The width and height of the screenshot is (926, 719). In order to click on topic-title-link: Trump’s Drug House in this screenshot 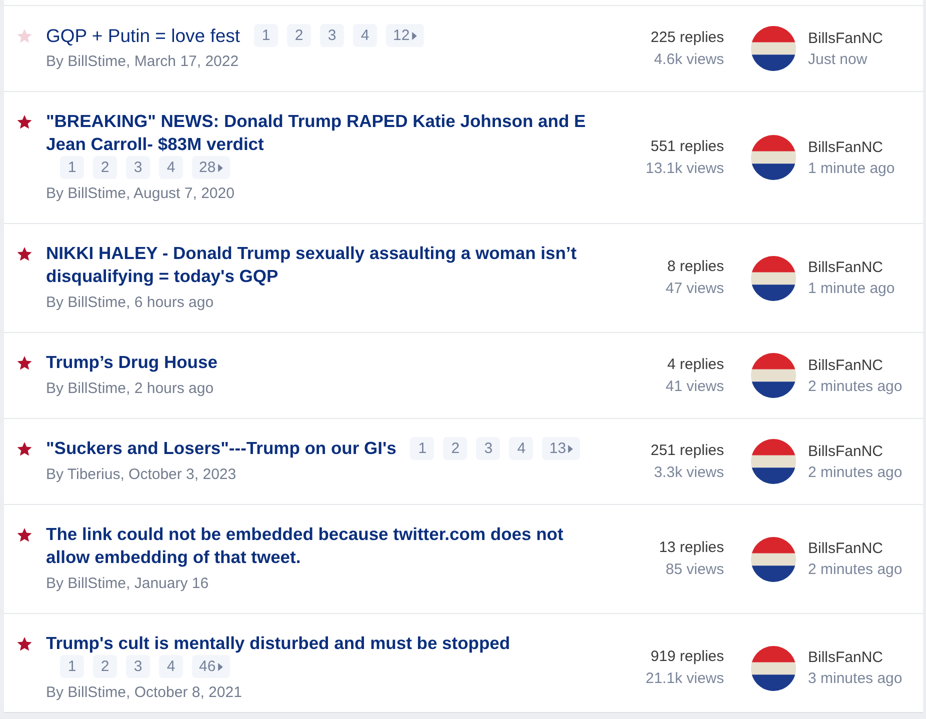, I will do `click(132, 362)`.